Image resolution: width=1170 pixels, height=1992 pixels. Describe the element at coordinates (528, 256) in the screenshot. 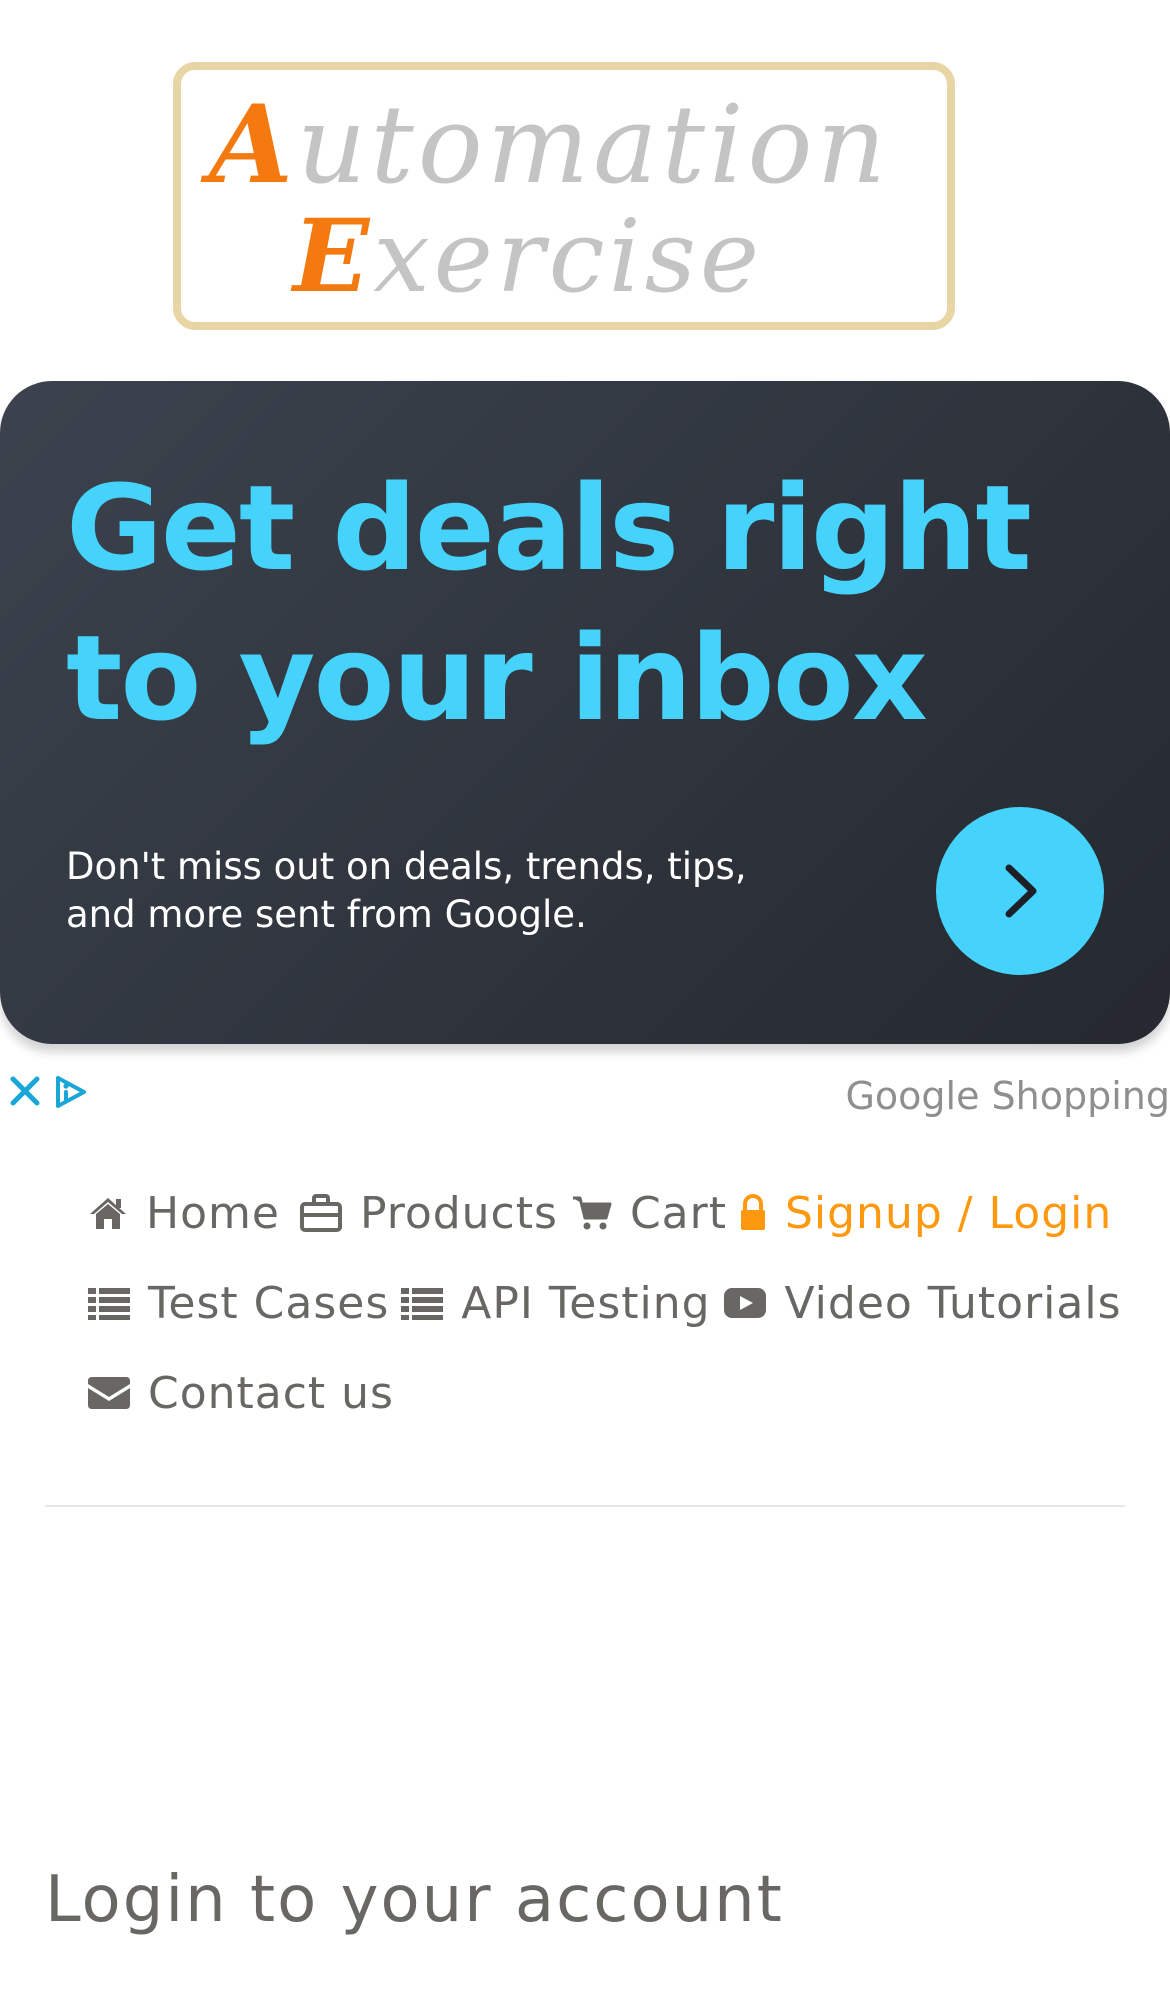

I see `logo-line-2: Exercise` at that location.